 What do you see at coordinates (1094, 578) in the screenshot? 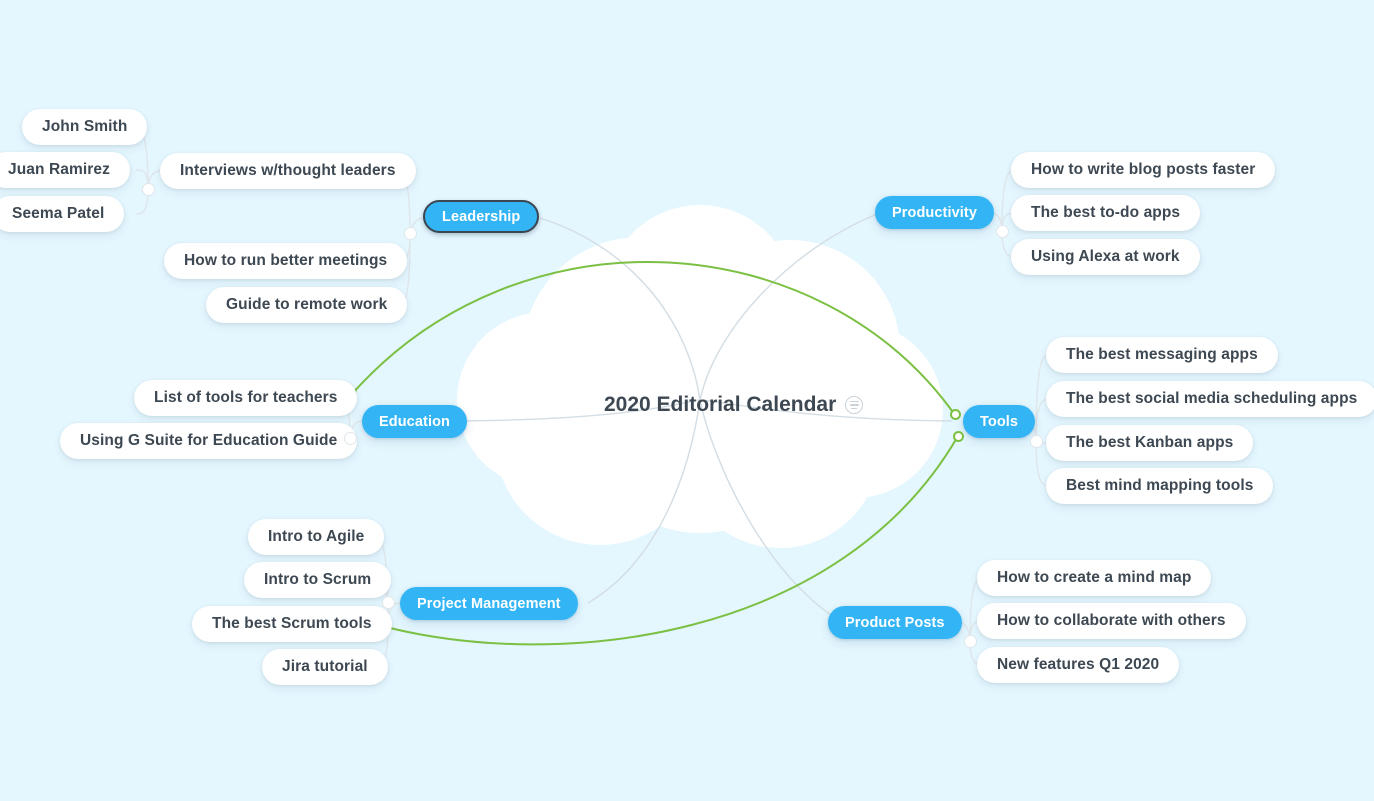
I see `topic-node-create-mind-map: How to create a mind map` at bounding box center [1094, 578].